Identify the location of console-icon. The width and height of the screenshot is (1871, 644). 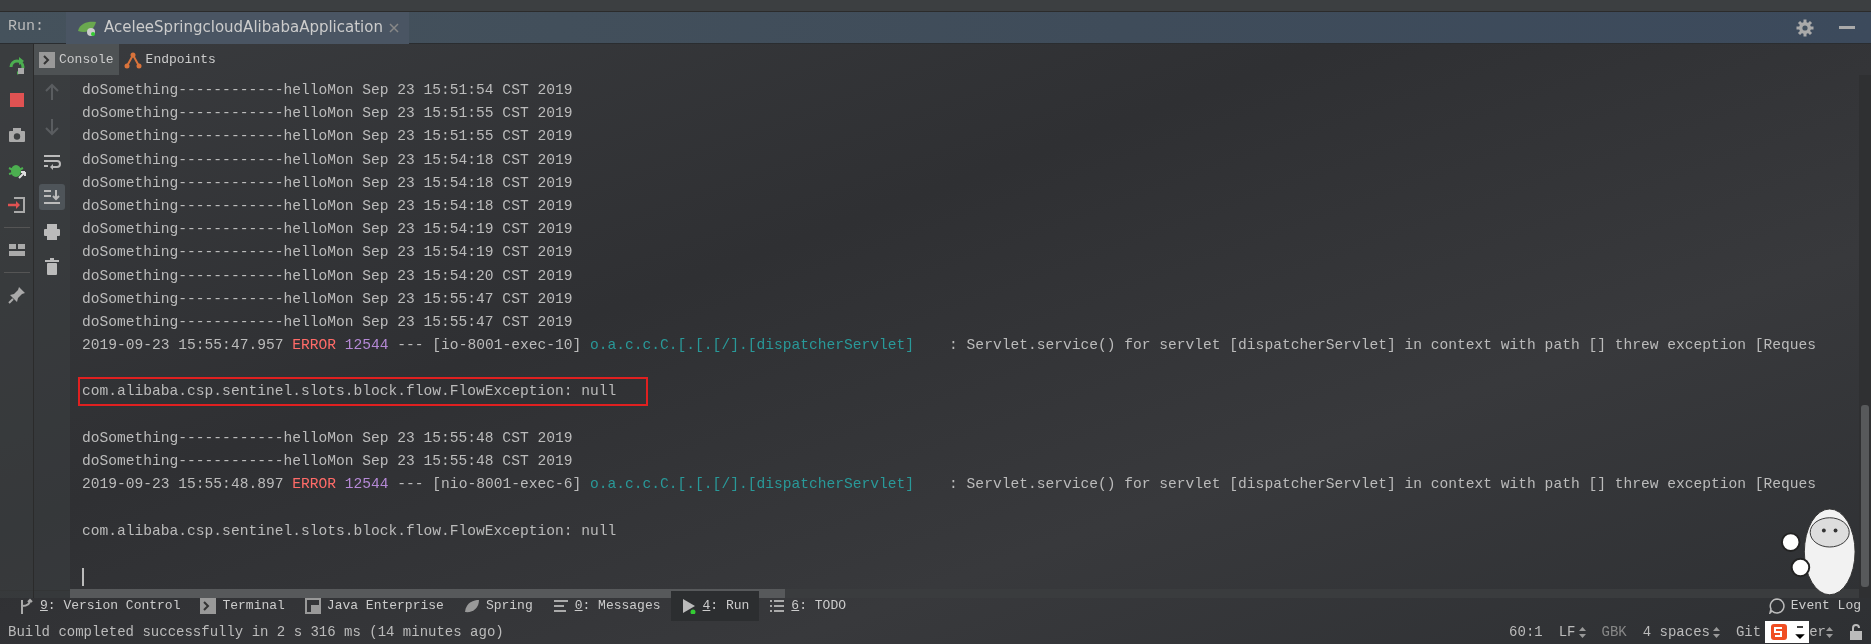
(47, 59).